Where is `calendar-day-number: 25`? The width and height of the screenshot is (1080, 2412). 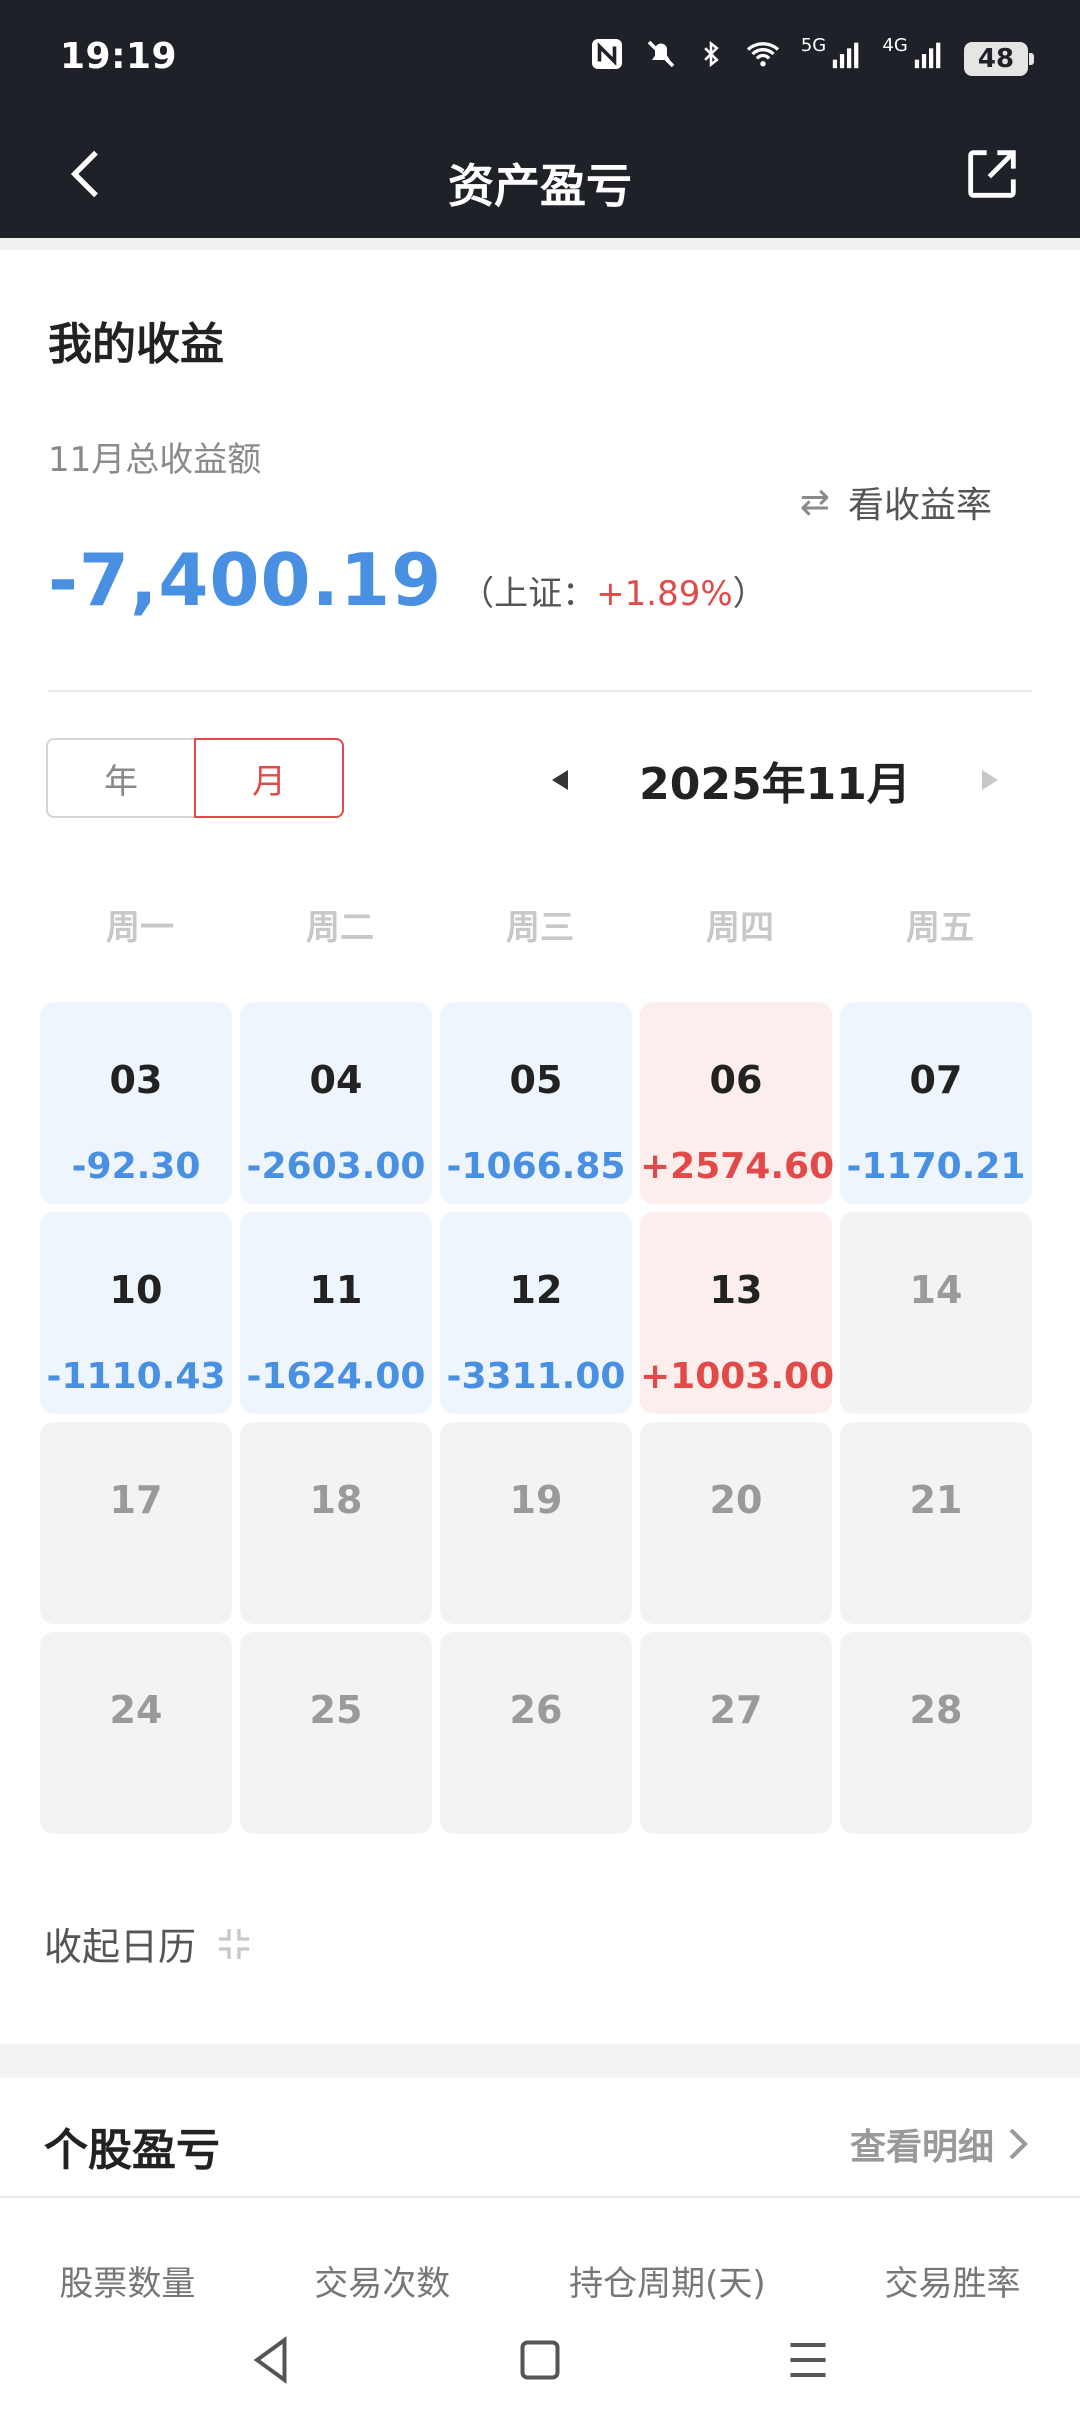 calendar-day-number: 25 is located at coordinates (336, 1710).